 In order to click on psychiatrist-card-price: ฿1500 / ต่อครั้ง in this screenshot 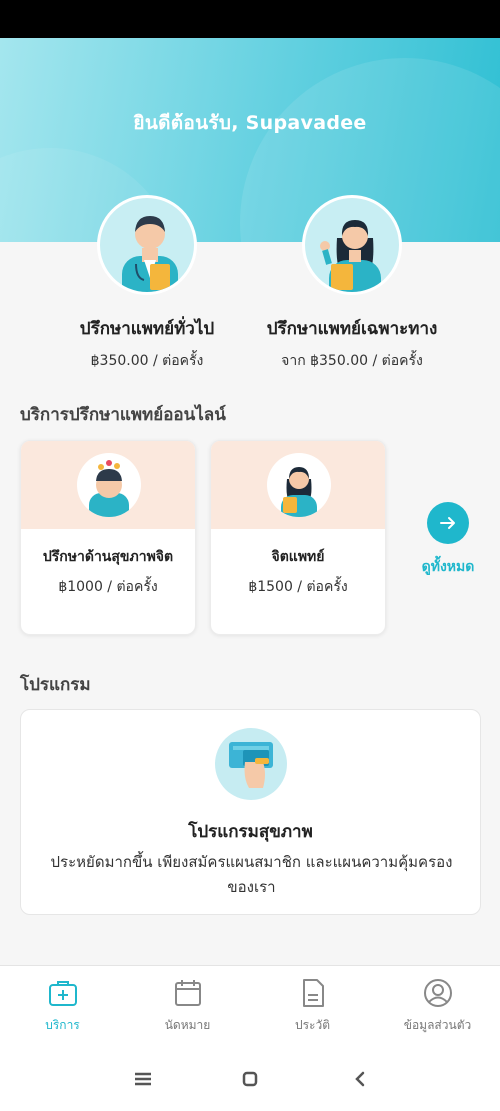, I will do `click(298, 587)`.